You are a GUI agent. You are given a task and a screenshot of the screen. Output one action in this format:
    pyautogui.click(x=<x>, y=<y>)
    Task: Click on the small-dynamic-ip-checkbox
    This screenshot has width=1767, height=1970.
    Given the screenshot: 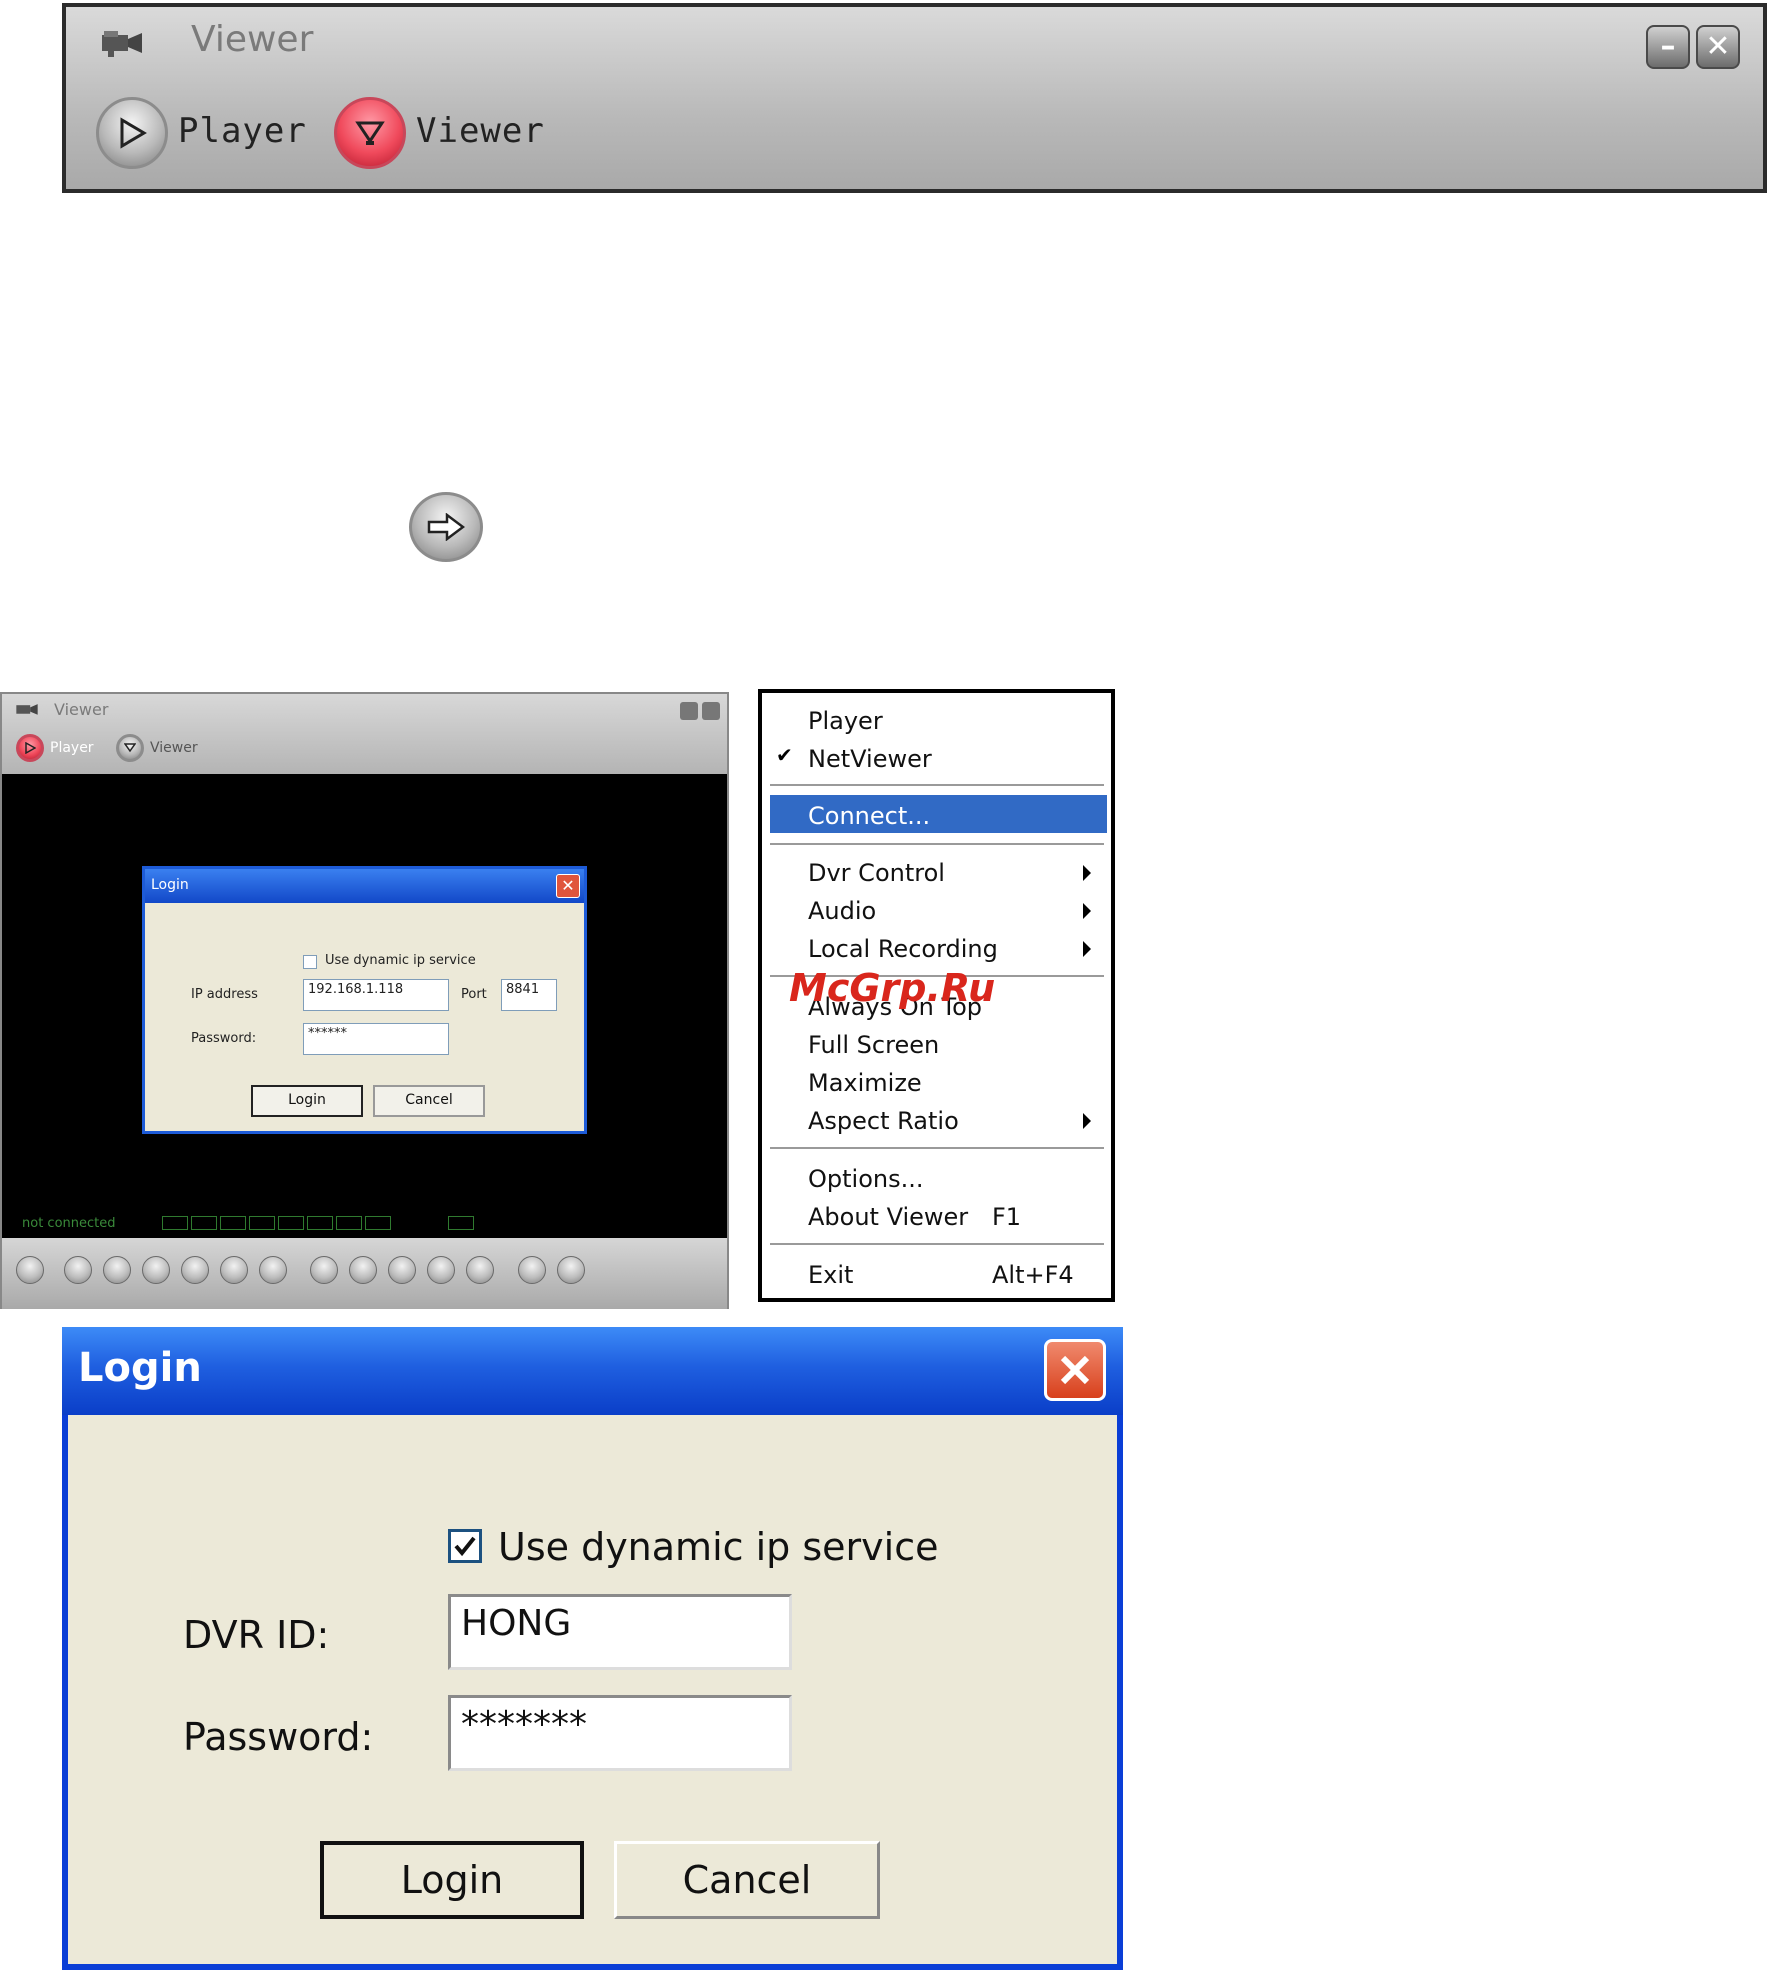 What is the action you would take?
    pyautogui.click(x=310, y=962)
    